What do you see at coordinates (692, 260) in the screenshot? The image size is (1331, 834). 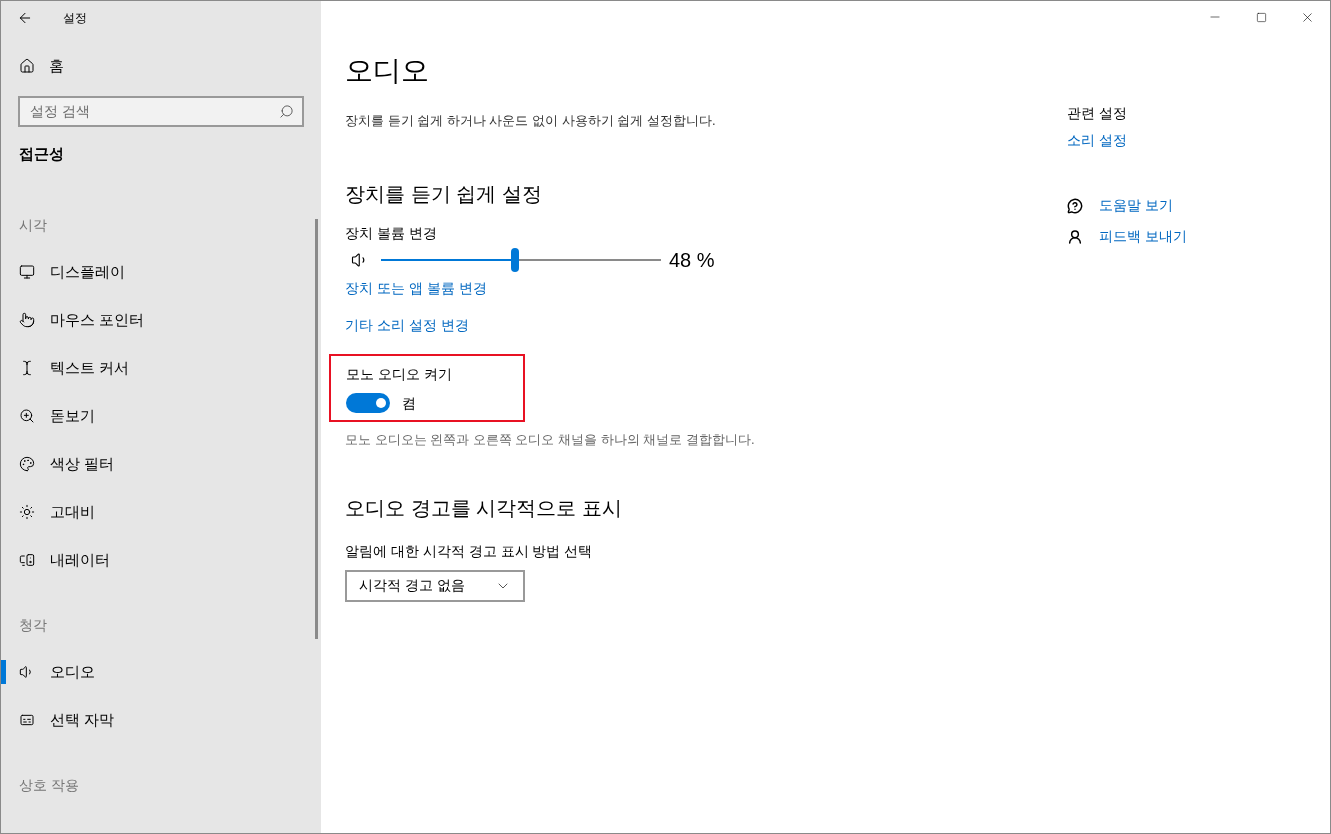 I see `volume-reading: 48 %` at bounding box center [692, 260].